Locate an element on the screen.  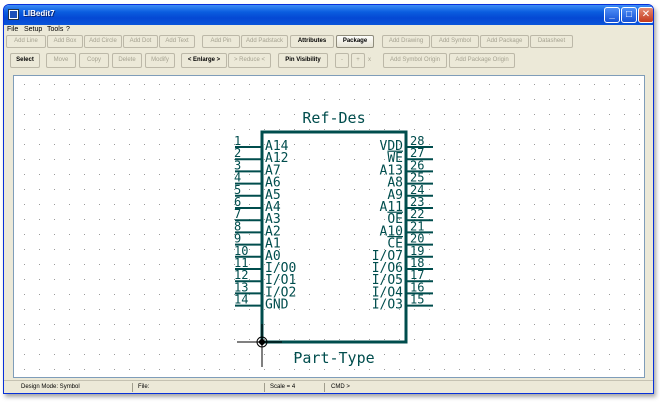
increment-x-label: x is located at coordinates (369, 60).